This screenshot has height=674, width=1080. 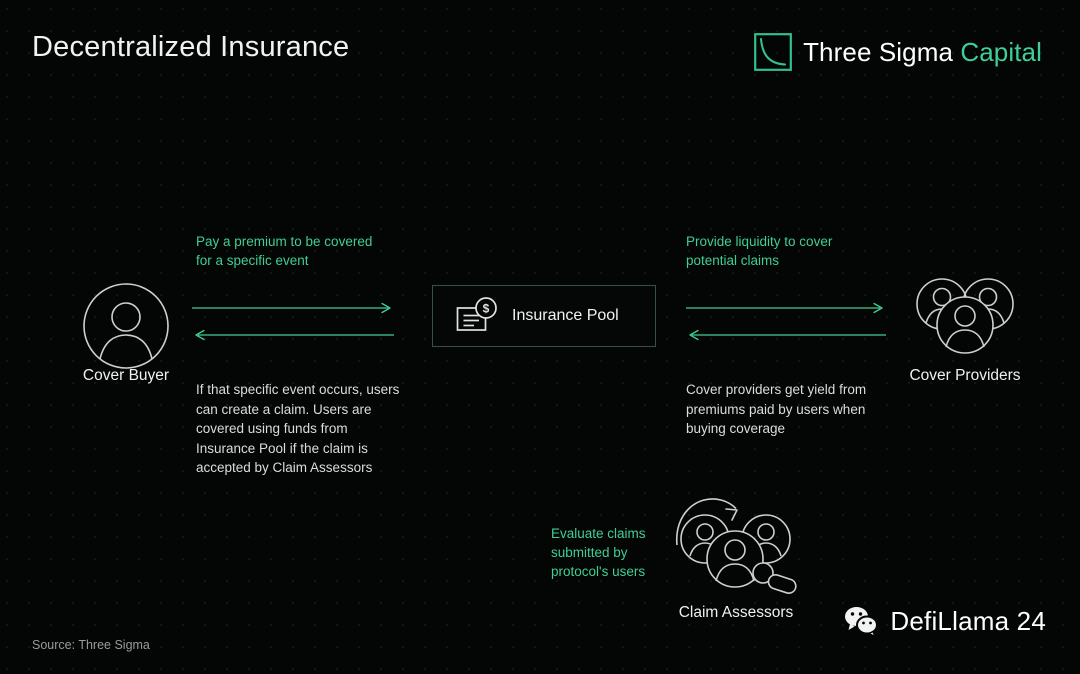 I want to click on annotation-buyer-to-pool-line1: Pay a premium to be covered, so click(x=284, y=241).